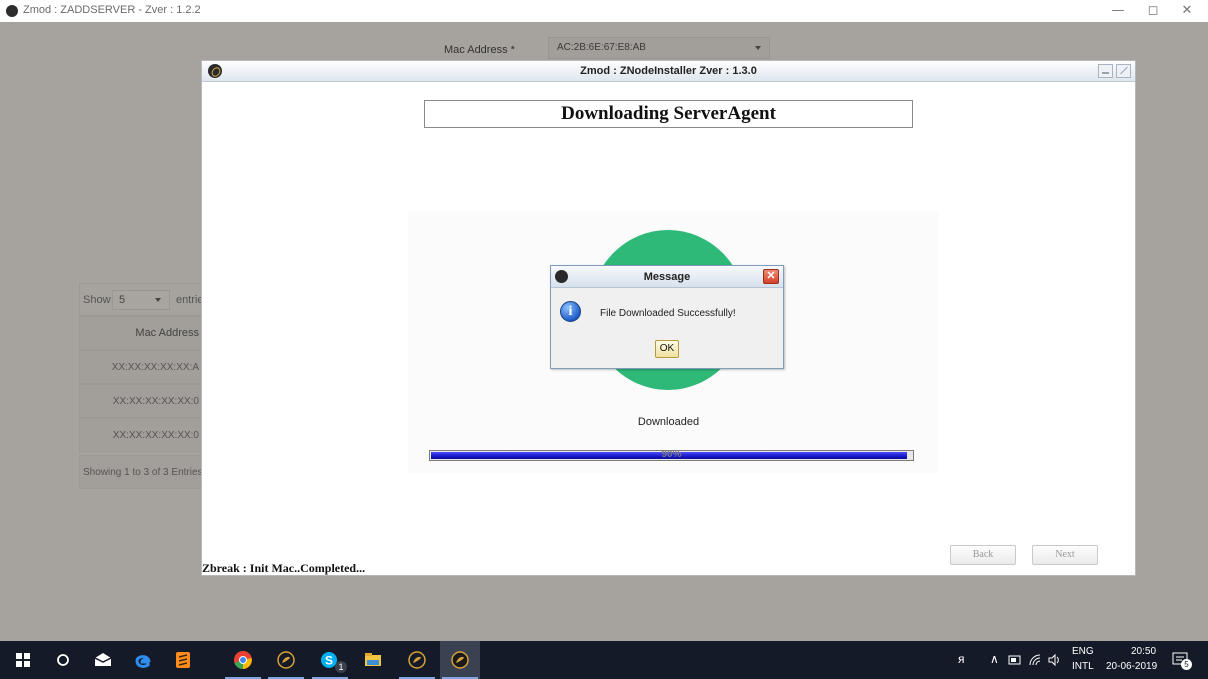 The height and width of the screenshot is (679, 1208). I want to click on message-close-button: ✕, so click(771, 276).